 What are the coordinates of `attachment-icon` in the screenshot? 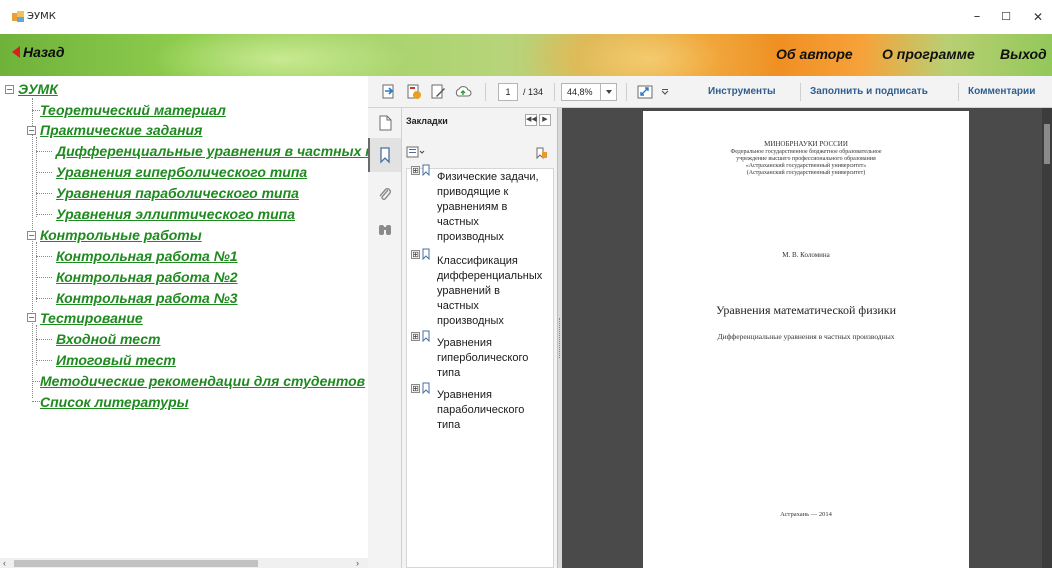 It's located at (385, 195).